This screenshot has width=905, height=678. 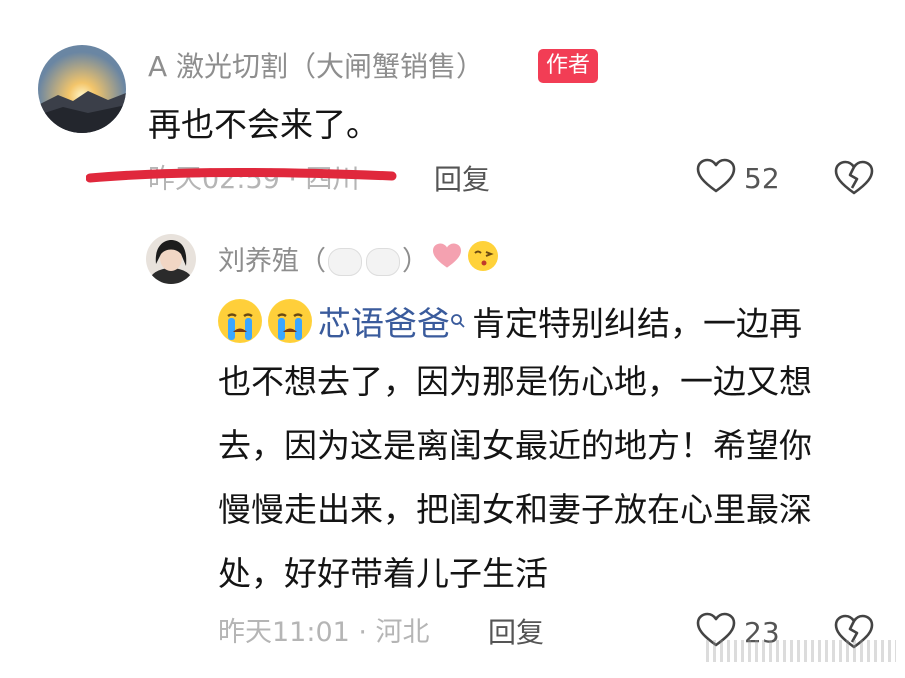 What do you see at coordinates (82, 89) in the screenshot?
I see `author-avatar` at bounding box center [82, 89].